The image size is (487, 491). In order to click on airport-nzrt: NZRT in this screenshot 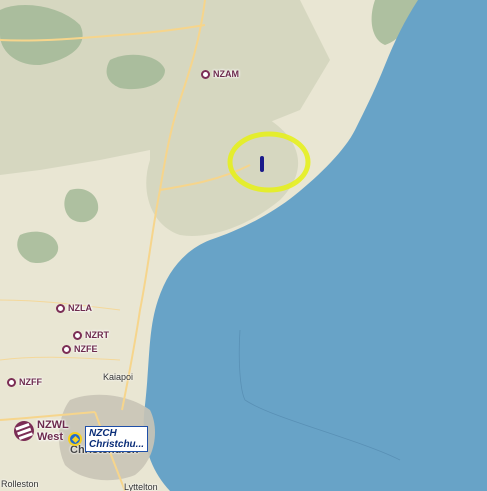, I will do `click(91, 335)`.